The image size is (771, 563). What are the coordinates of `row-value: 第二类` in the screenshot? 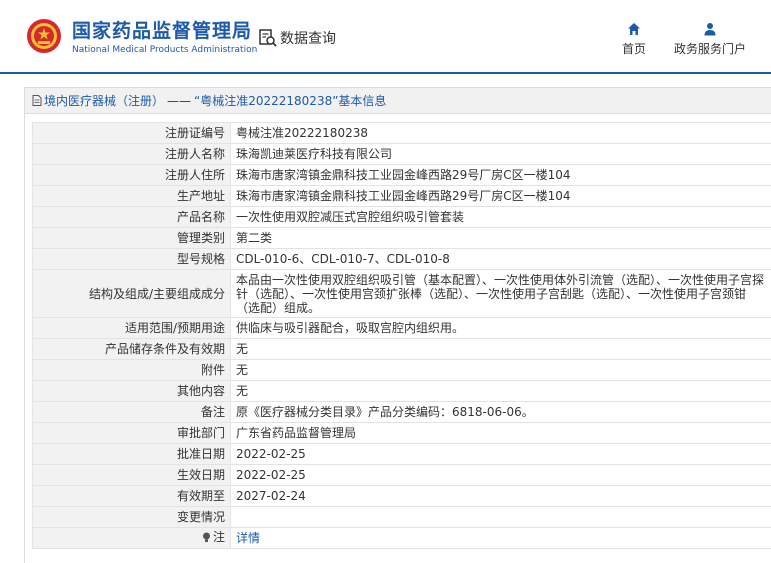 It's located at (500, 238).